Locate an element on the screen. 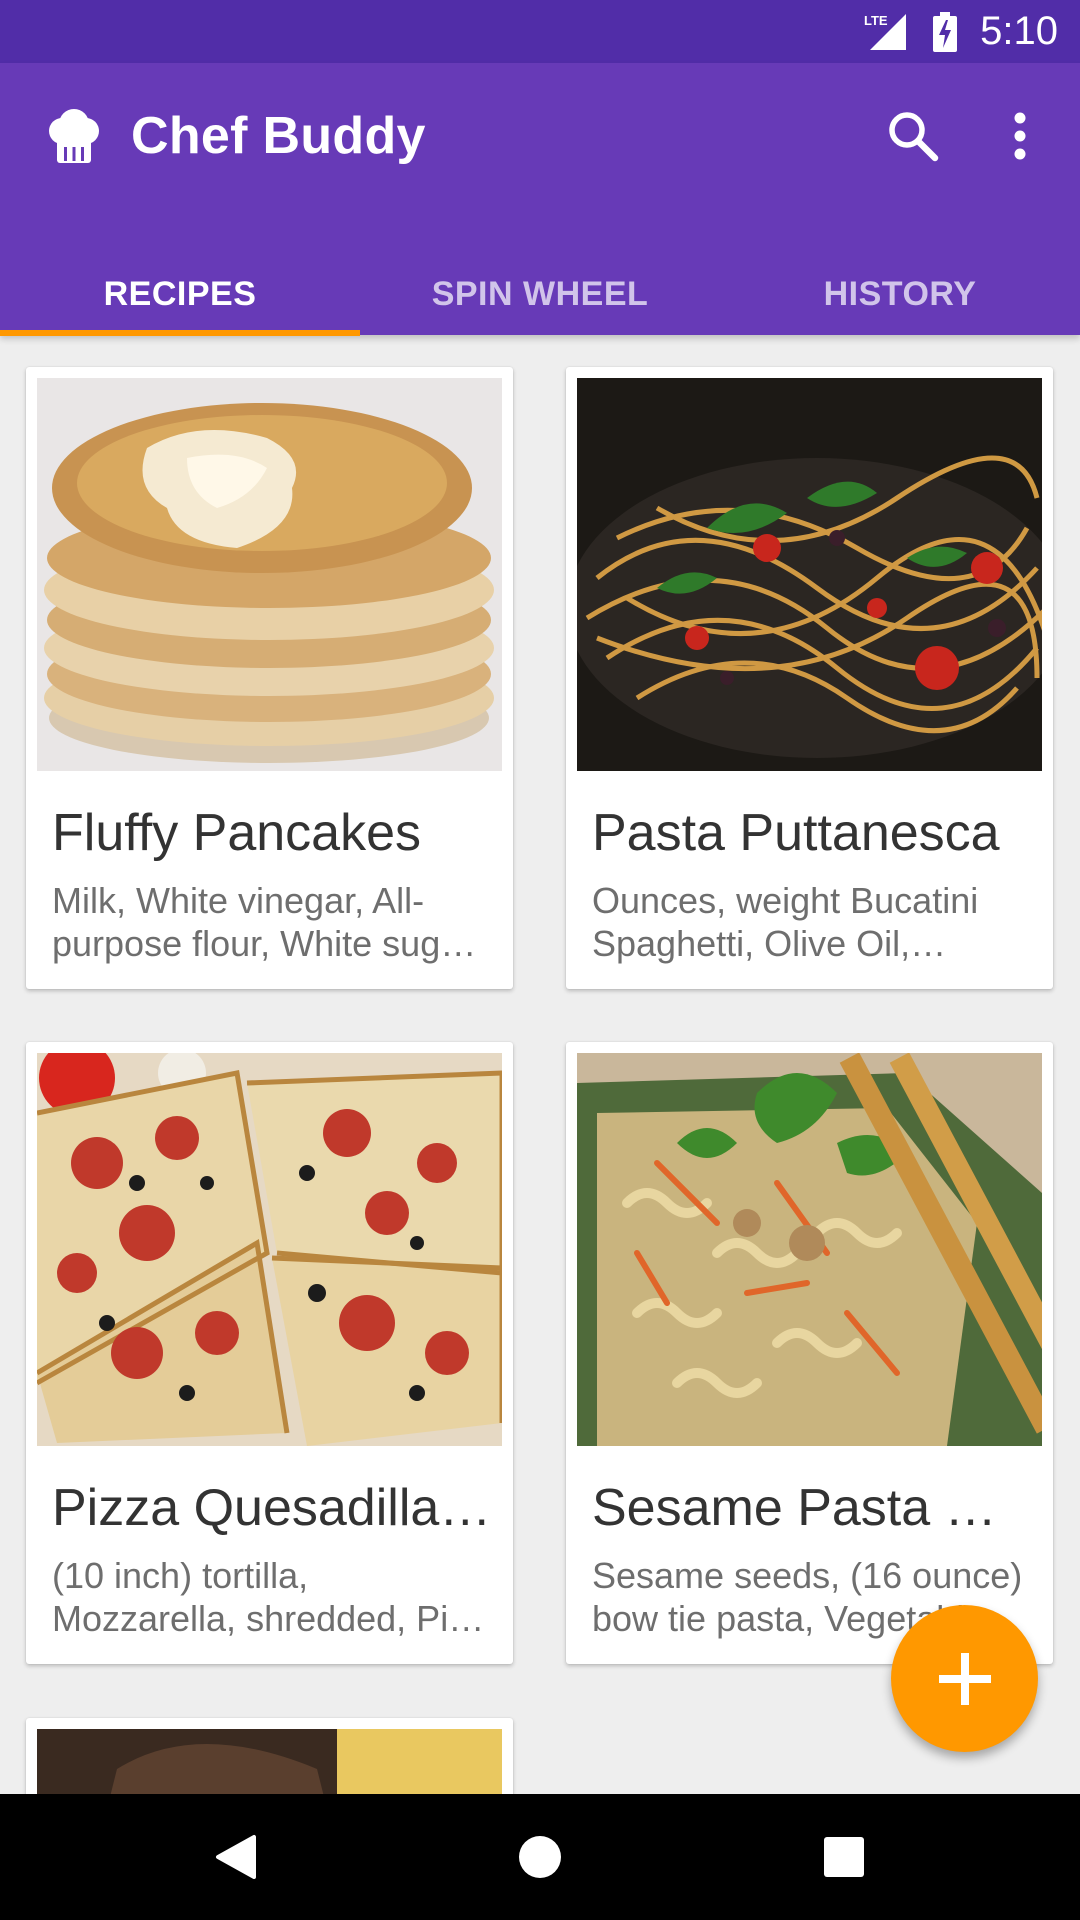 This screenshot has height=1920, width=1080. tab-spin-wheel: SPIN WHEEL is located at coordinates (540, 304).